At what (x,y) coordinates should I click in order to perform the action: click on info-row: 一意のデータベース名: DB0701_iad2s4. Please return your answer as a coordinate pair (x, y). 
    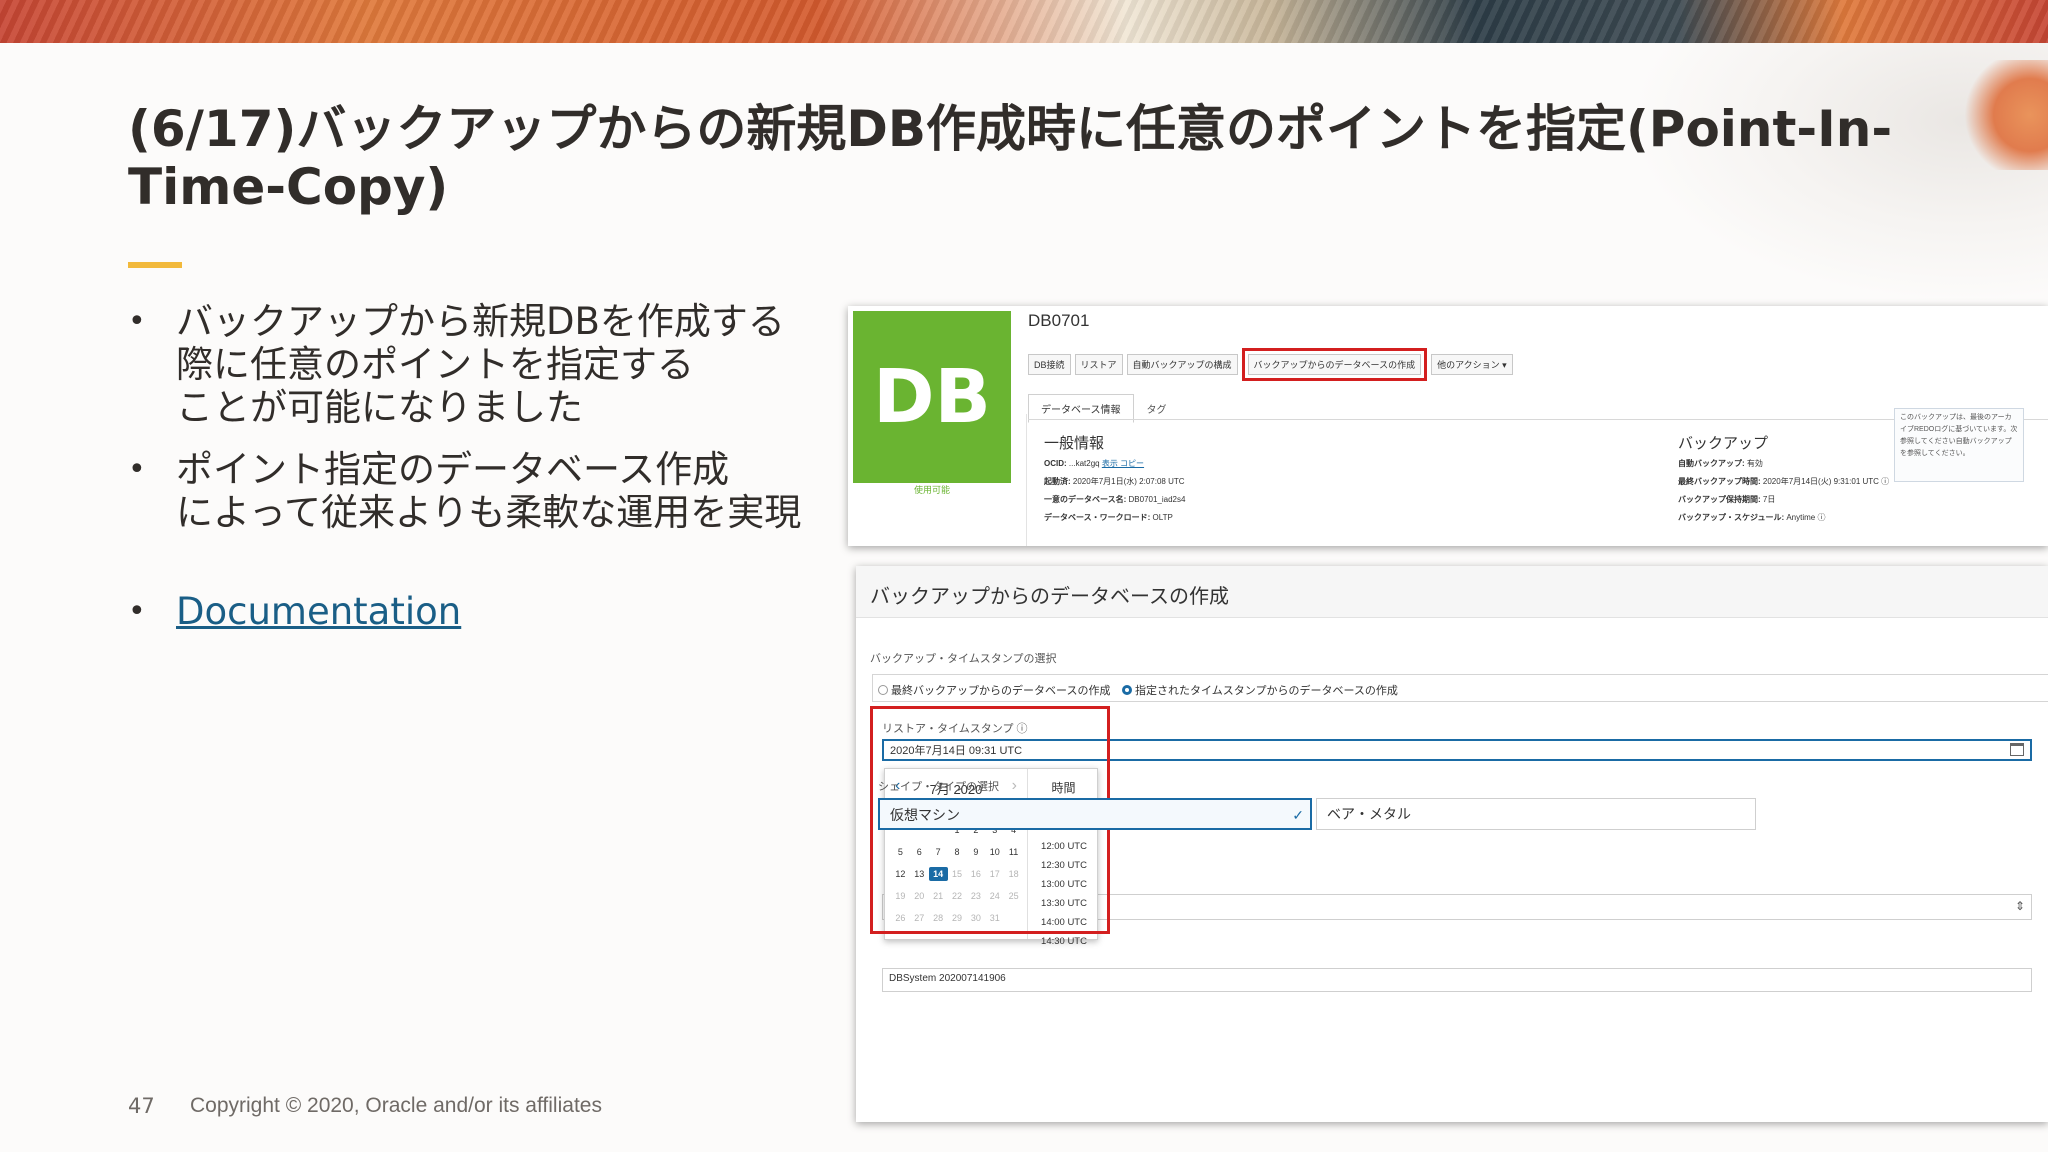
    Looking at the image, I should click on (1114, 499).